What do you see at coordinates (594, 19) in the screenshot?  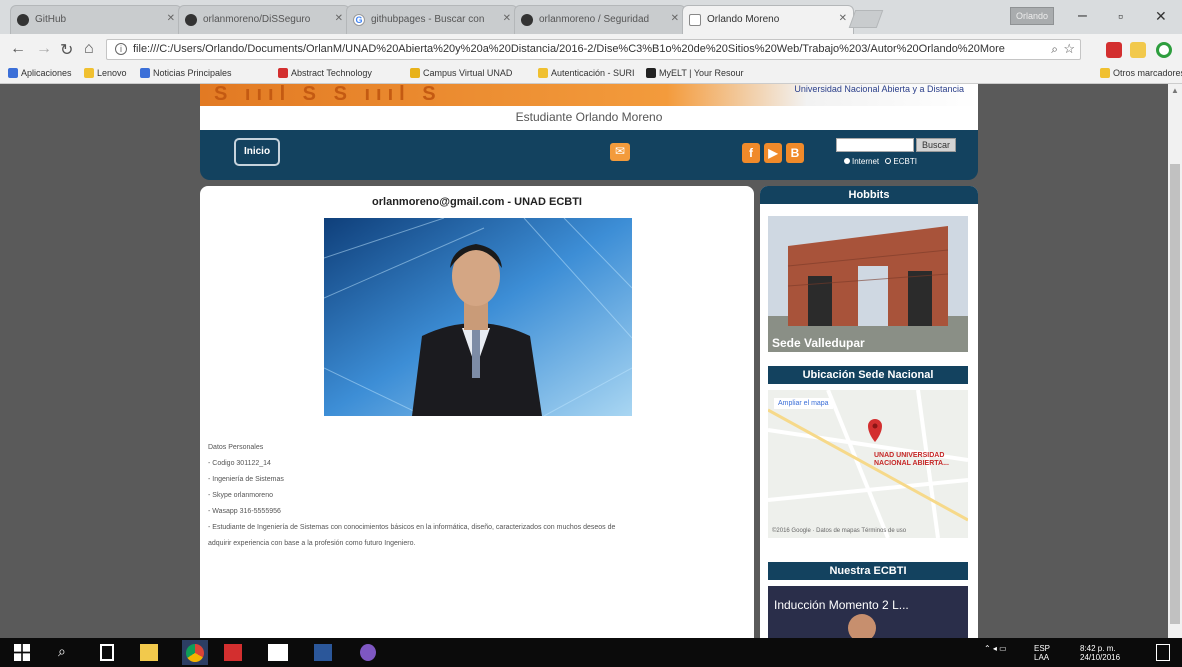 I see `tab-label: orlanmoreno / Seguridad` at bounding box center [594, 19].